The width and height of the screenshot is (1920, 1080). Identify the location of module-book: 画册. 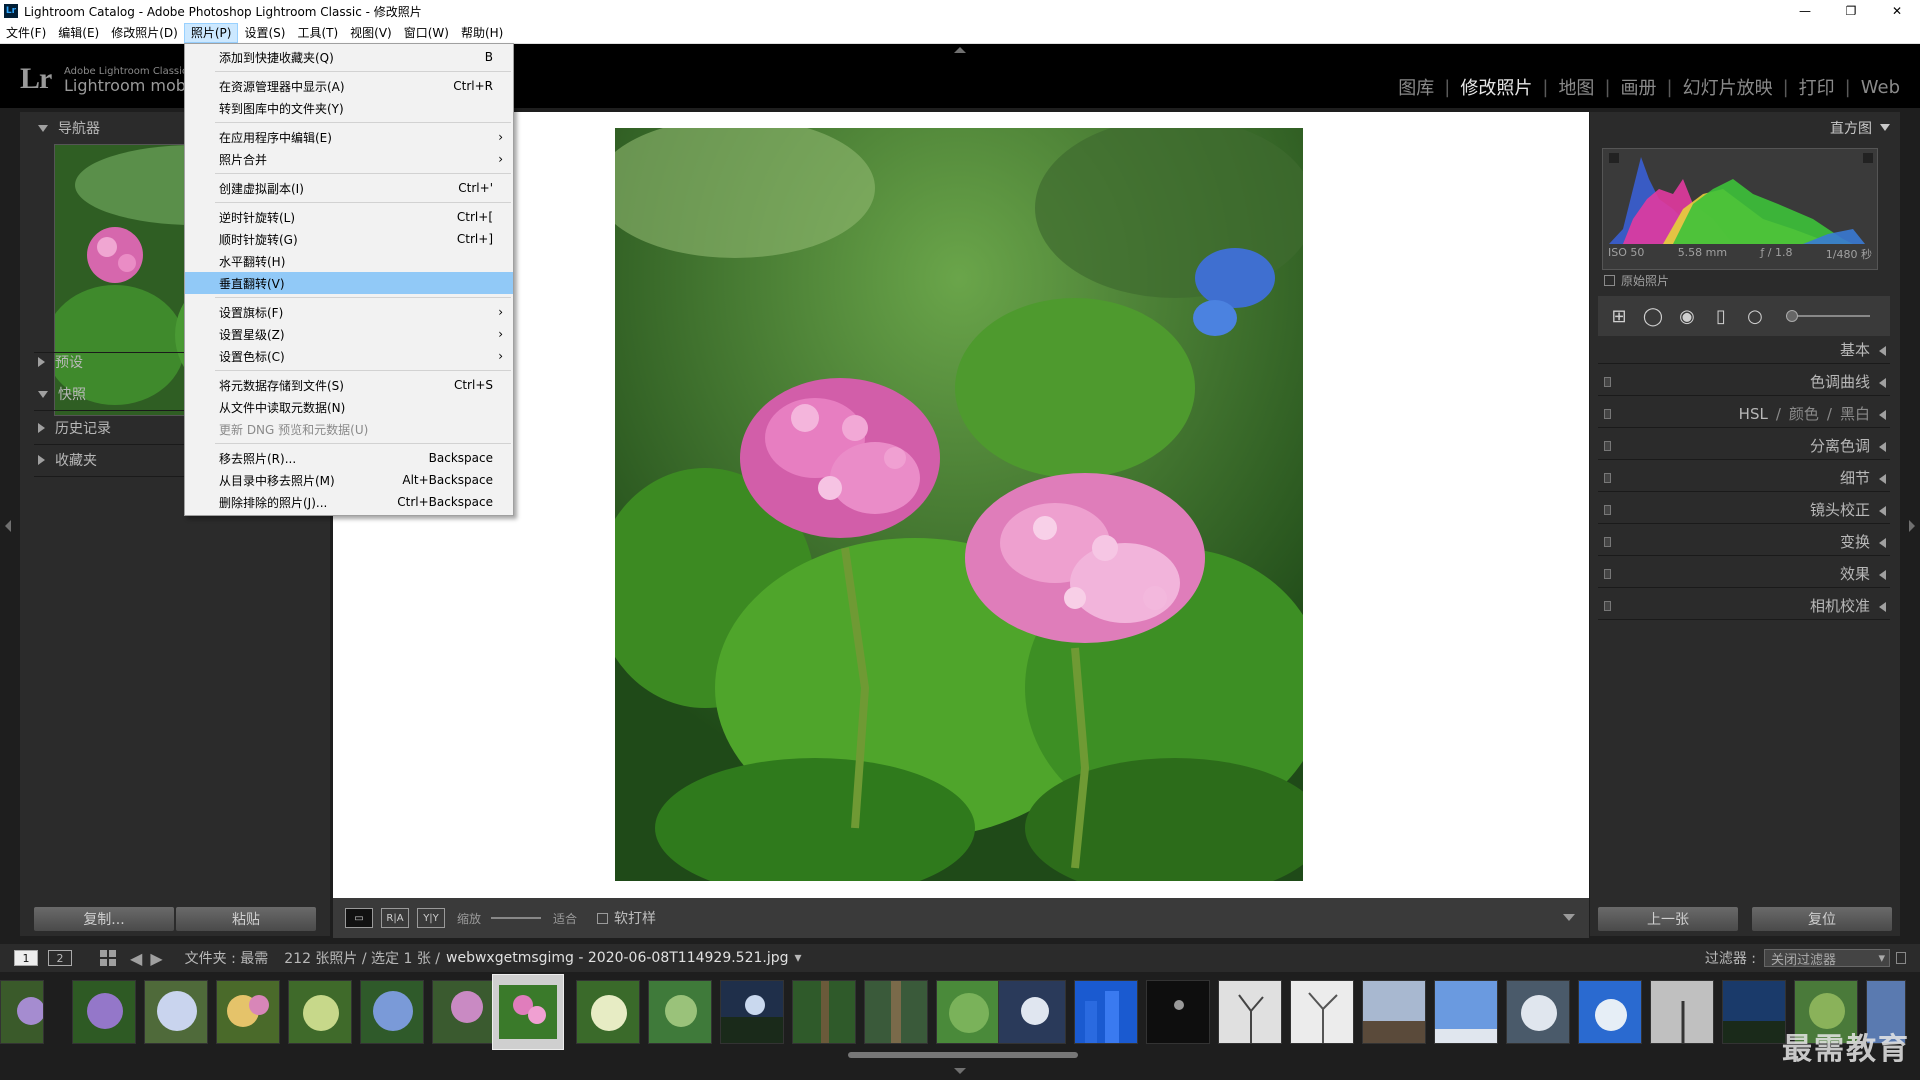
(1639, 87).